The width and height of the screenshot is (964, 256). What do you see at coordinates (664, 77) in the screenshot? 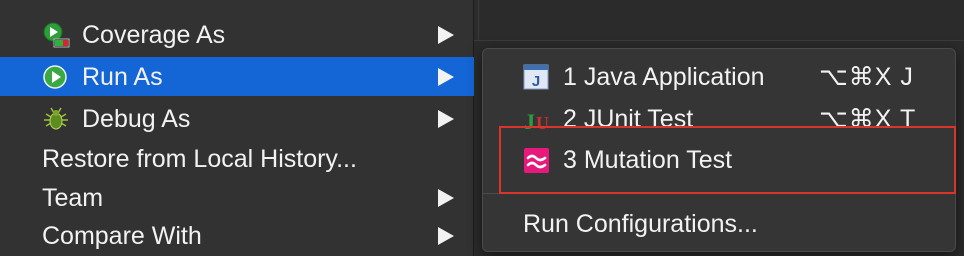
I see `submenu-item-label: 1 Java Application` at bounding box center [664, 77].